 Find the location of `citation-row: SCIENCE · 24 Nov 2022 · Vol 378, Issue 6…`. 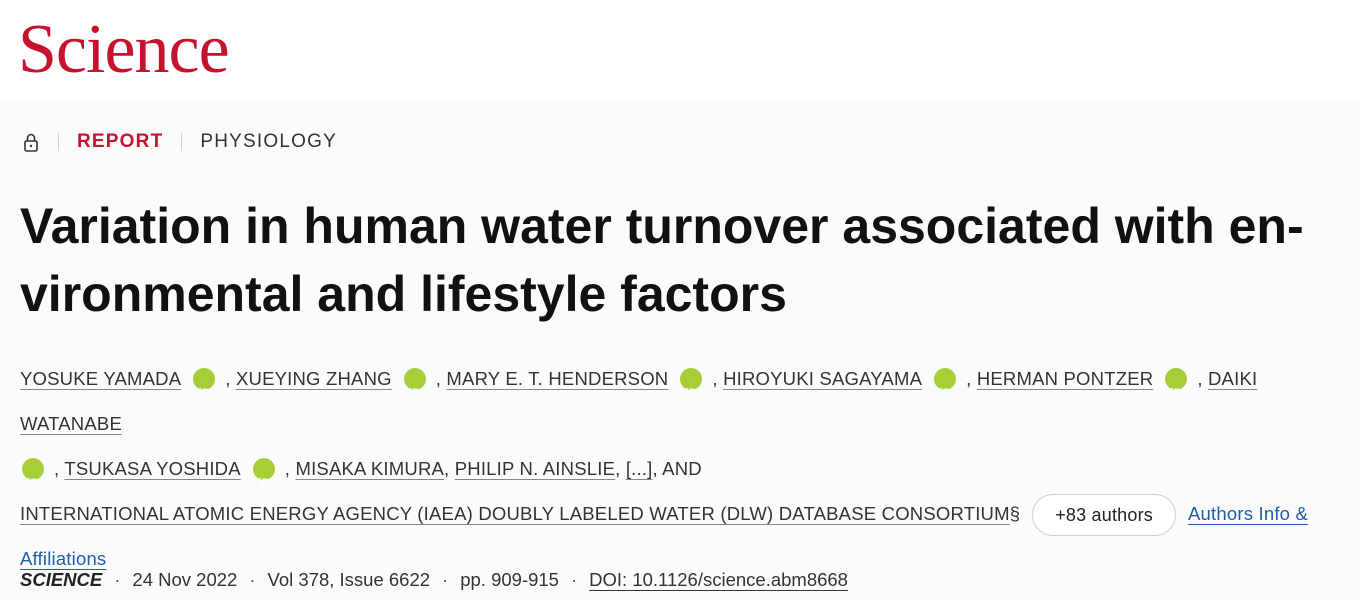

citation-row: SCIENCE · 24 Nov 2022 · Vol 378, Issue 6… is located at coordinates (434, 580).